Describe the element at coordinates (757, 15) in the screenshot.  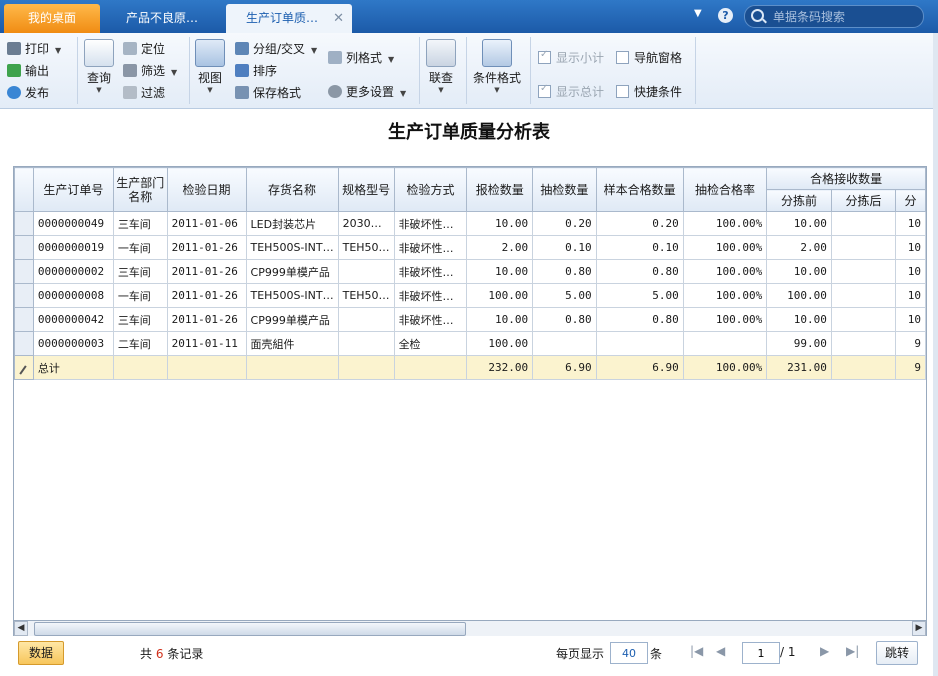
I see `search-icon` at that location.